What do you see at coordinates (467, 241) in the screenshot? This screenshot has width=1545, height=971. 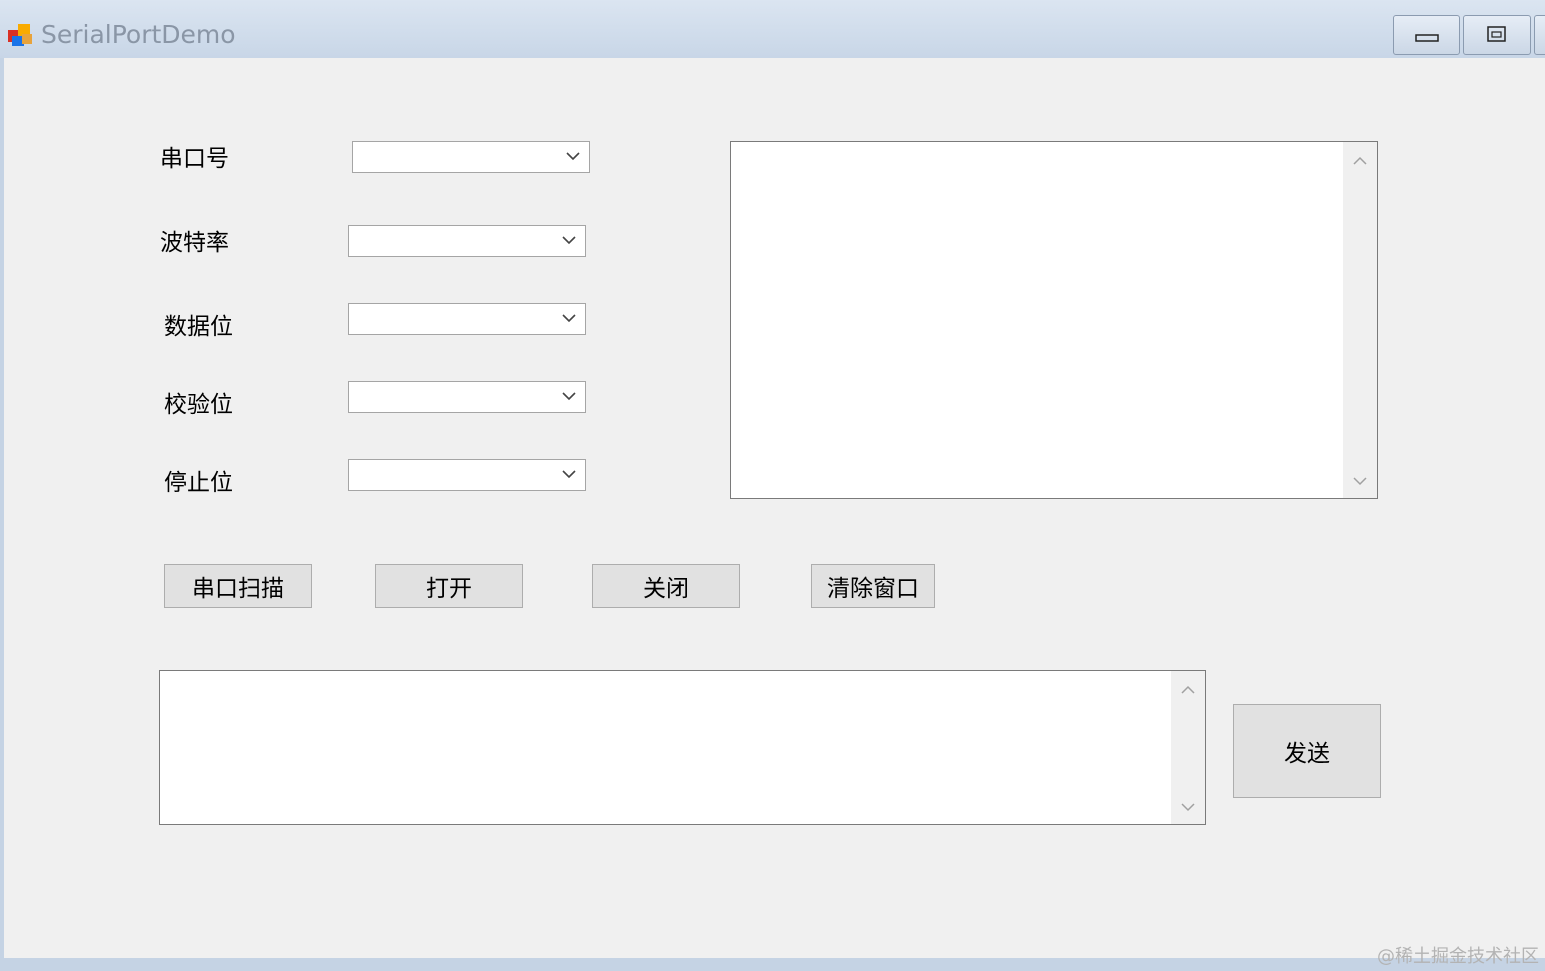 I see `baud-rate-combobox` at bounding box center [467, 241].